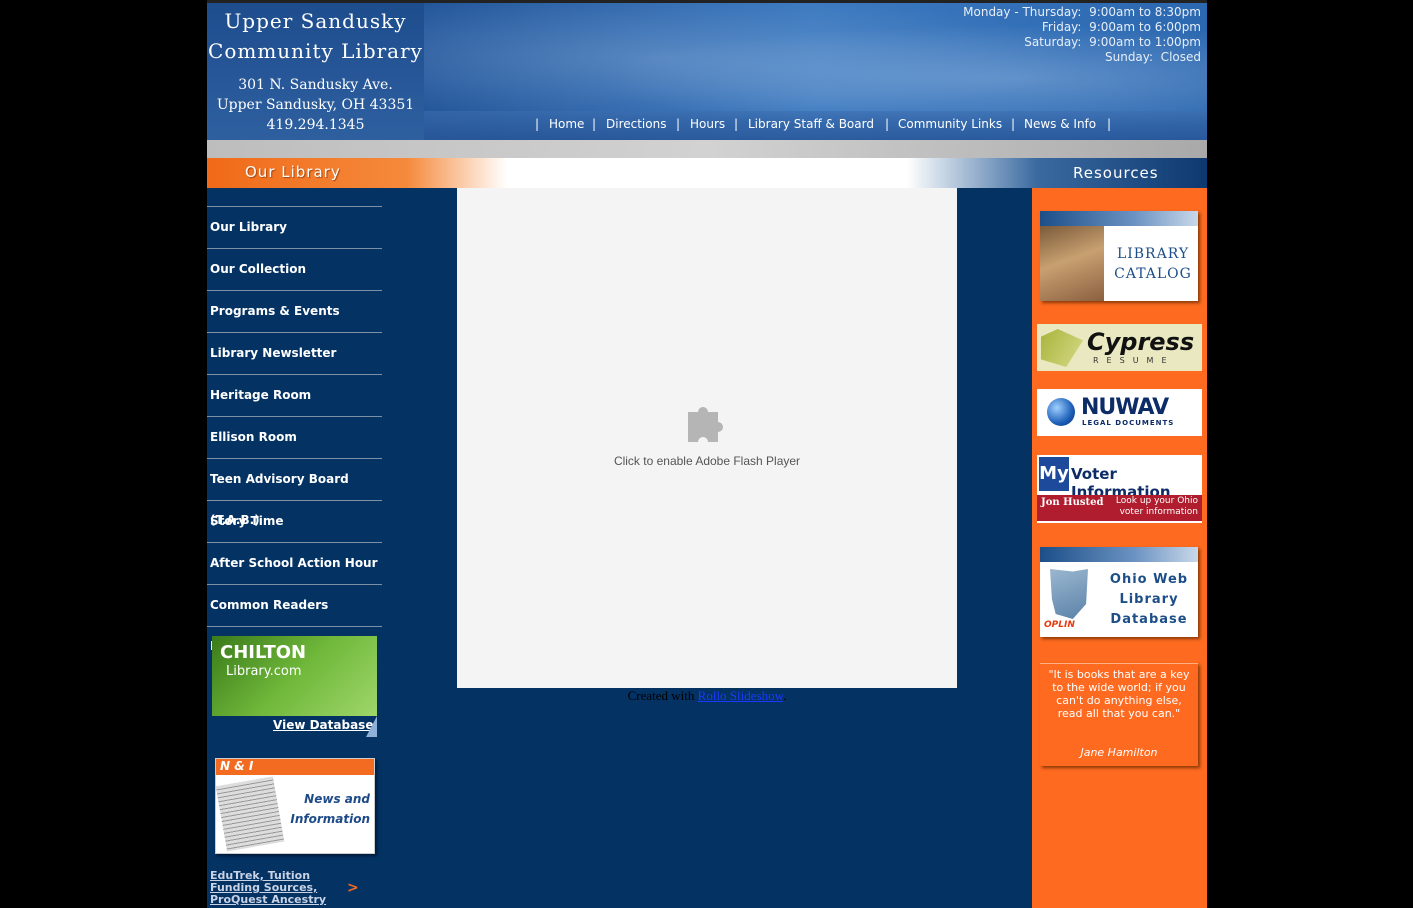 Image resolution: width=1413 pixels, height=908 pixels. I want to click on news-information-tag: N & I, so click(295, 767).